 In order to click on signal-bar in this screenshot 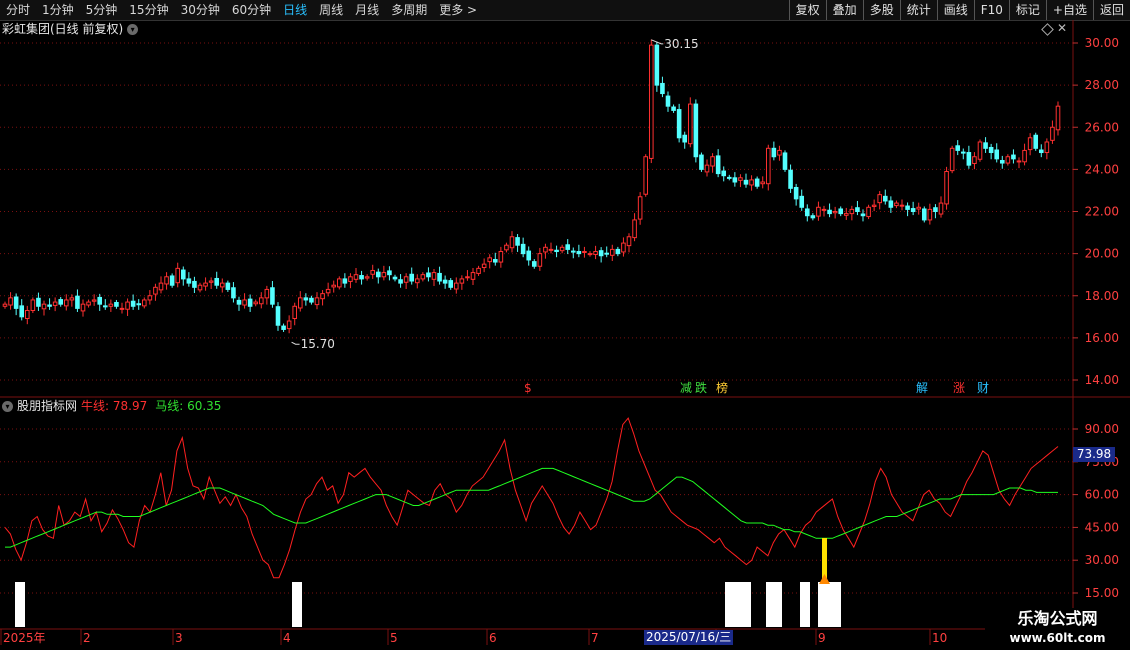, I will do `click(297, 604)`.